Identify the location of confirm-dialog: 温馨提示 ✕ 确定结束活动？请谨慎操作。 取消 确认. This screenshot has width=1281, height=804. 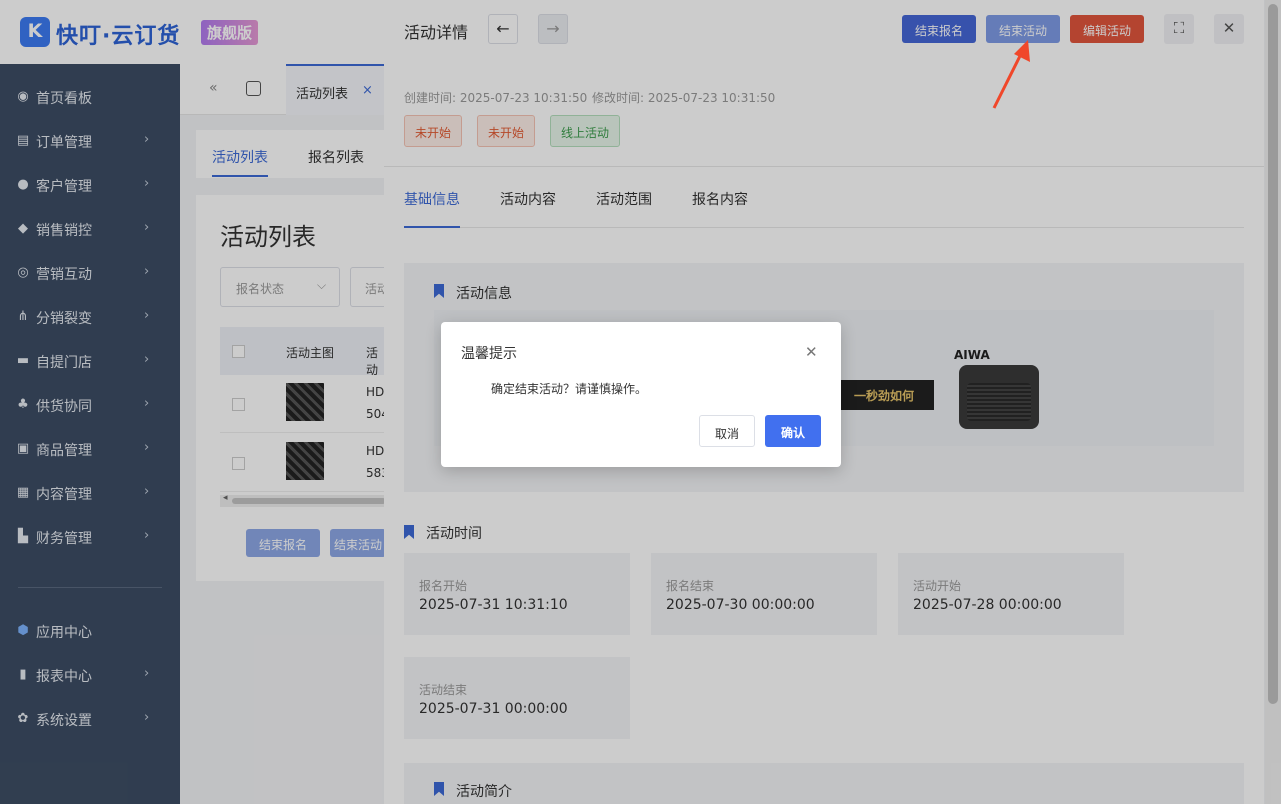
(641, 394).